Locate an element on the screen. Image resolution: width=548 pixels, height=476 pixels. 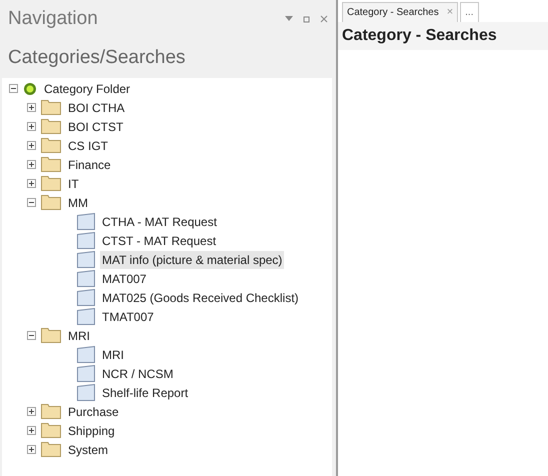
dropdown-icon is located at coordinates (289, 19).